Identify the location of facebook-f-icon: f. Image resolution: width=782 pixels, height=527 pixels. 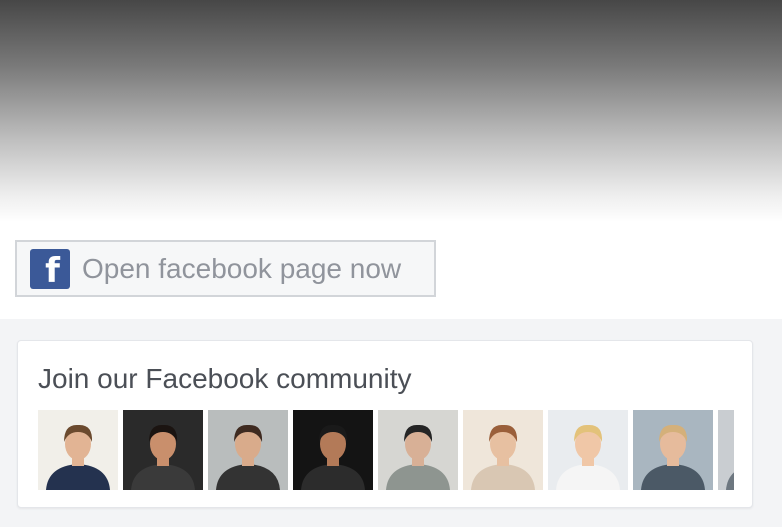
(50, 268).